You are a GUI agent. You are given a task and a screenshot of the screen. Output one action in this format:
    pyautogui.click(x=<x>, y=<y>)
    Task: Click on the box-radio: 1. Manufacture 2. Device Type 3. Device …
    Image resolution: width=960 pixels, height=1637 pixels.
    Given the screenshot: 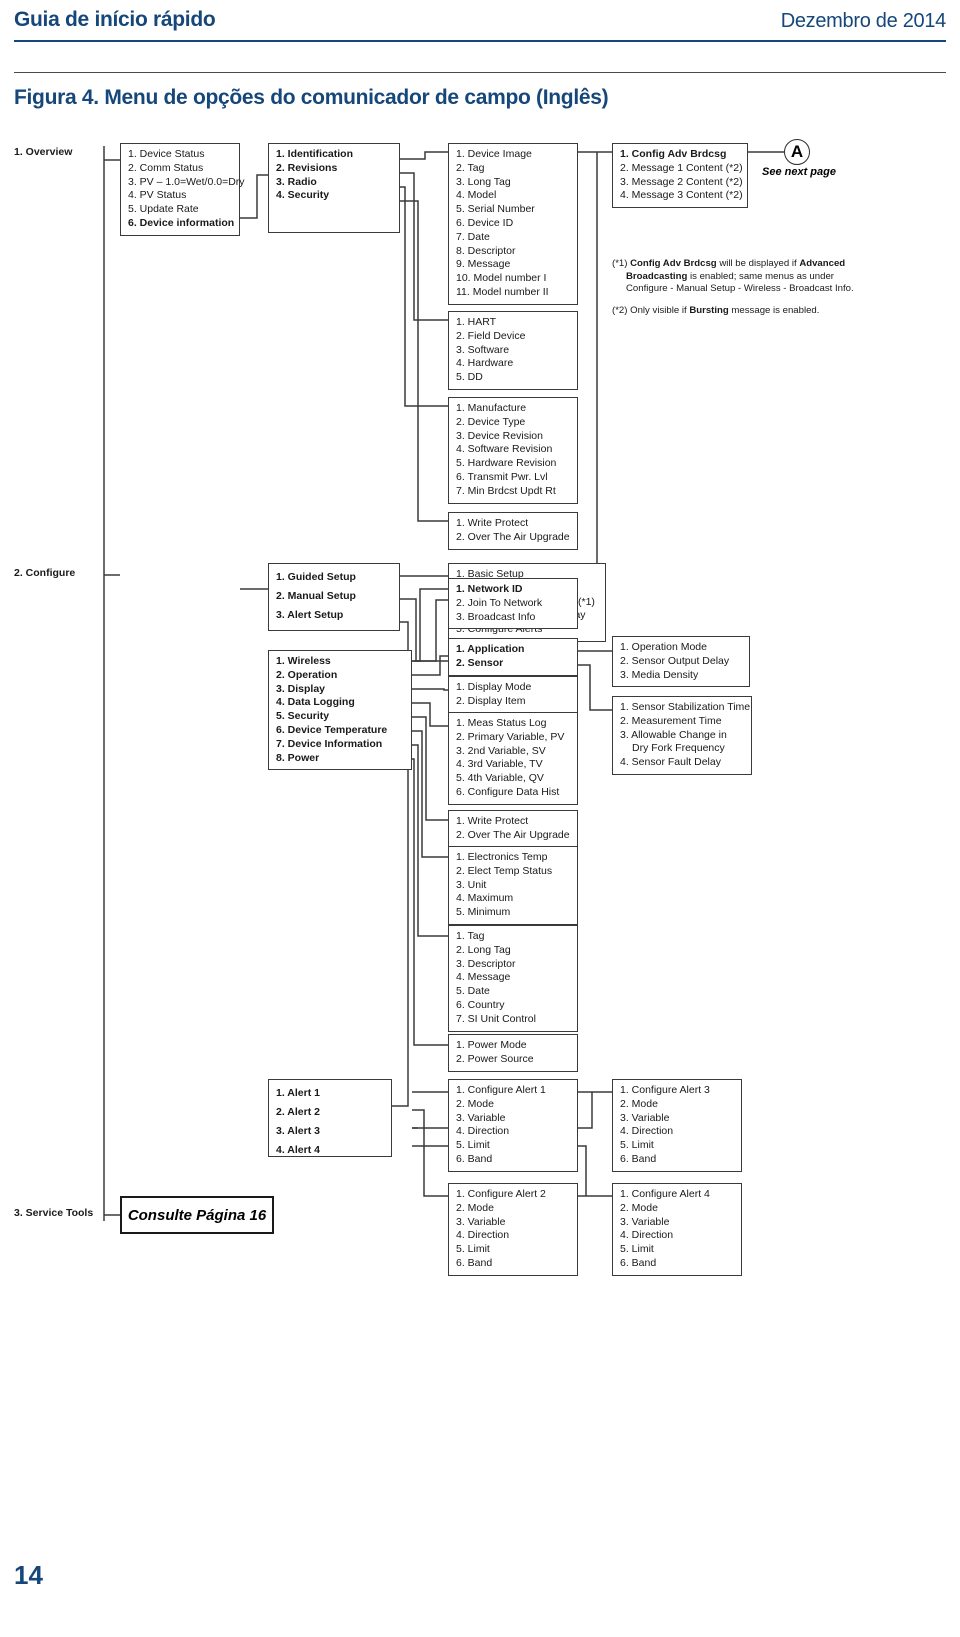 What is the action you would take?
    pyautogui.click(x=513, y=450)
    